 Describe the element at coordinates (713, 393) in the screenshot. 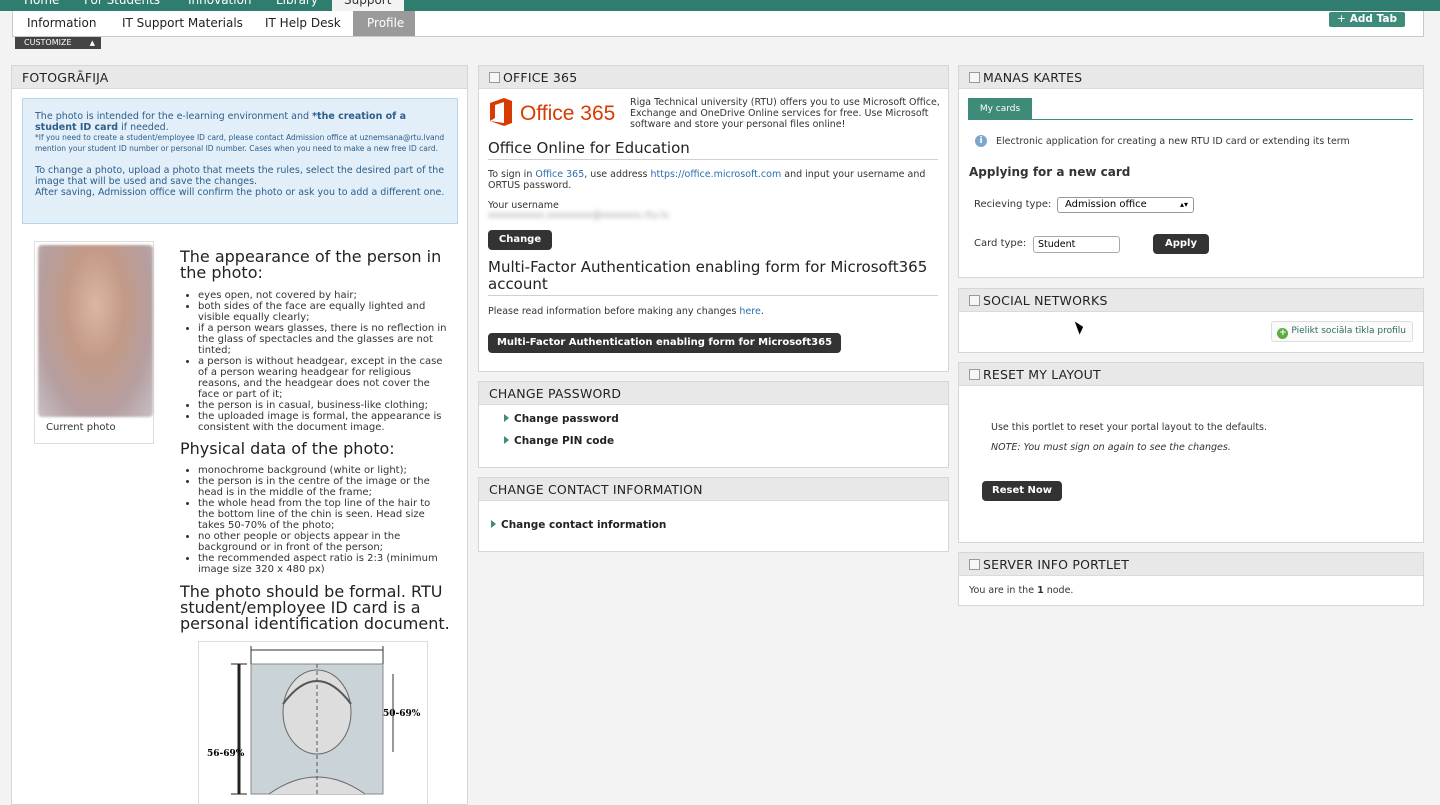

I see `portlet-title: CHANGE PASSWORD` at that location.